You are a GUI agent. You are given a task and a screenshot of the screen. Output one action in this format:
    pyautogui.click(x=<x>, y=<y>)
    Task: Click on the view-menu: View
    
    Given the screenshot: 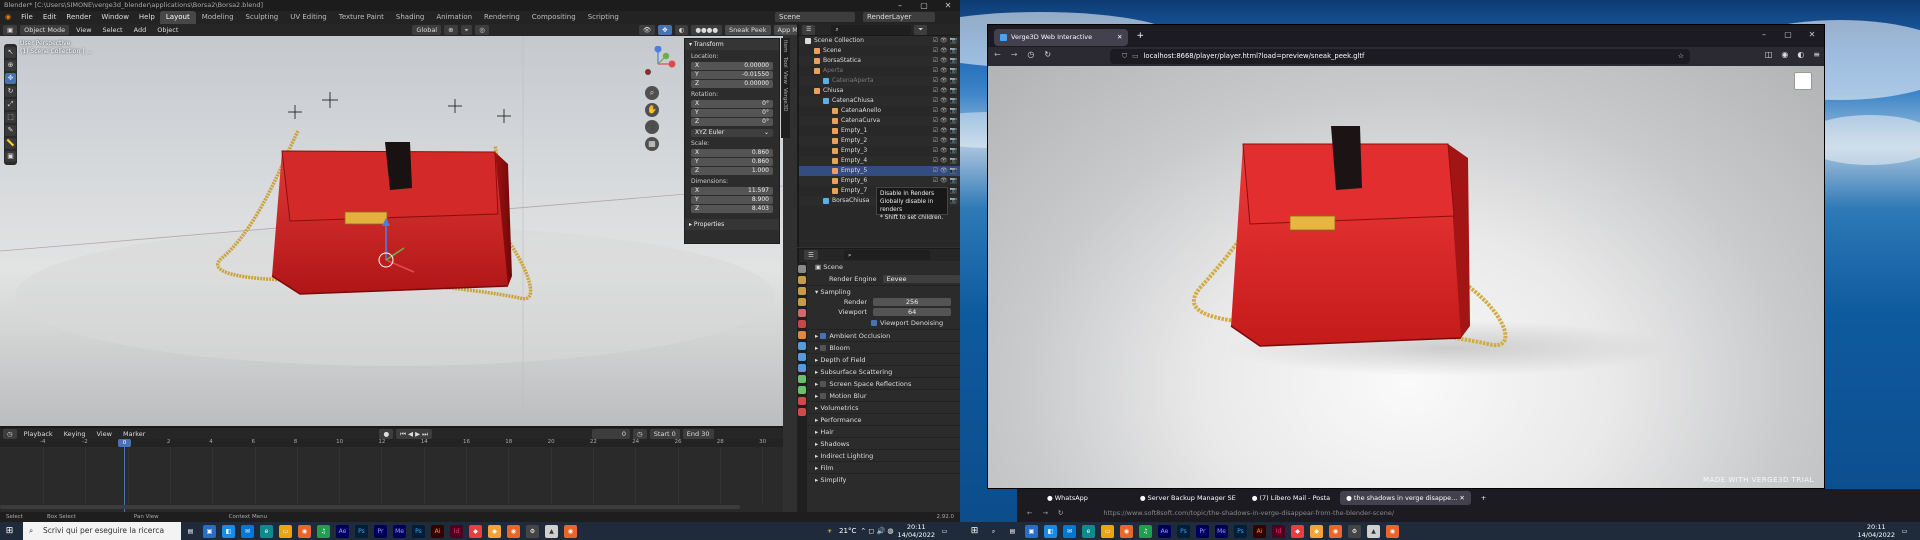 What is the action you would take?
    pyautogui.click(x=83, y=30)
    